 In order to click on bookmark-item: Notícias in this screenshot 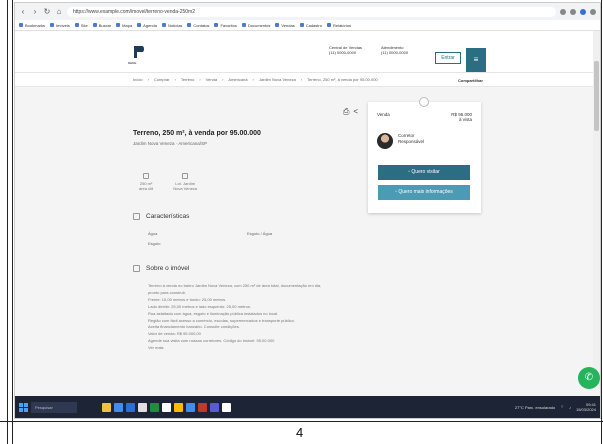, I will do `click(171, 25)`.